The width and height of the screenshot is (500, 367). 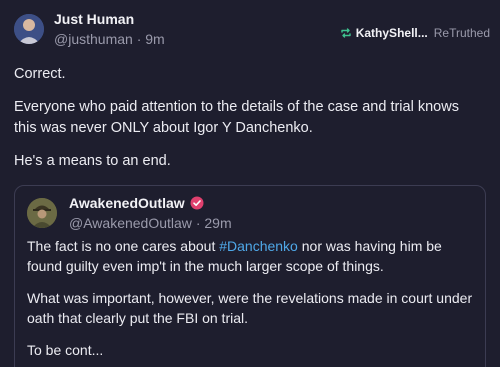 I want to click on retruth-label: ReTruthed, so click(x=461, y=33).